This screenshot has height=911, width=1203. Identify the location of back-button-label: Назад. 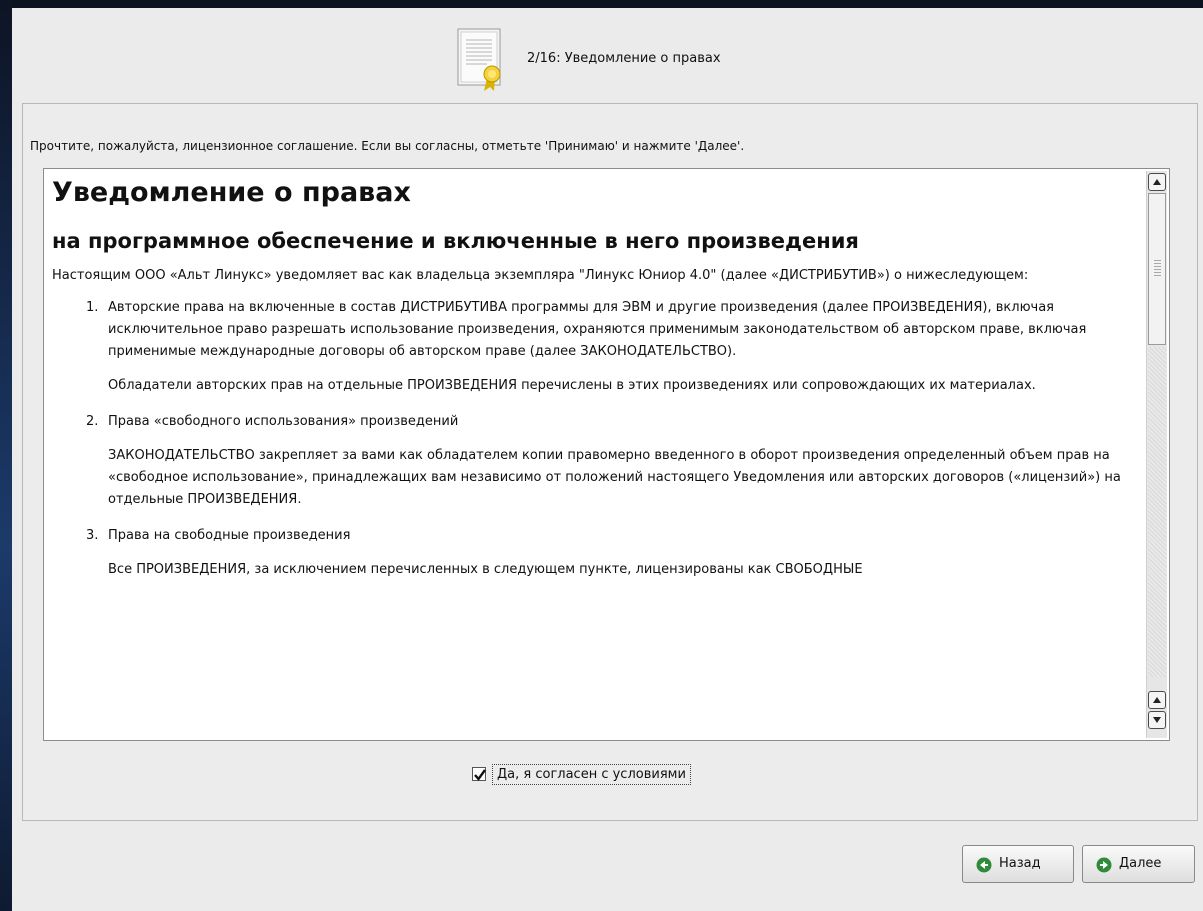
(1020, 863).